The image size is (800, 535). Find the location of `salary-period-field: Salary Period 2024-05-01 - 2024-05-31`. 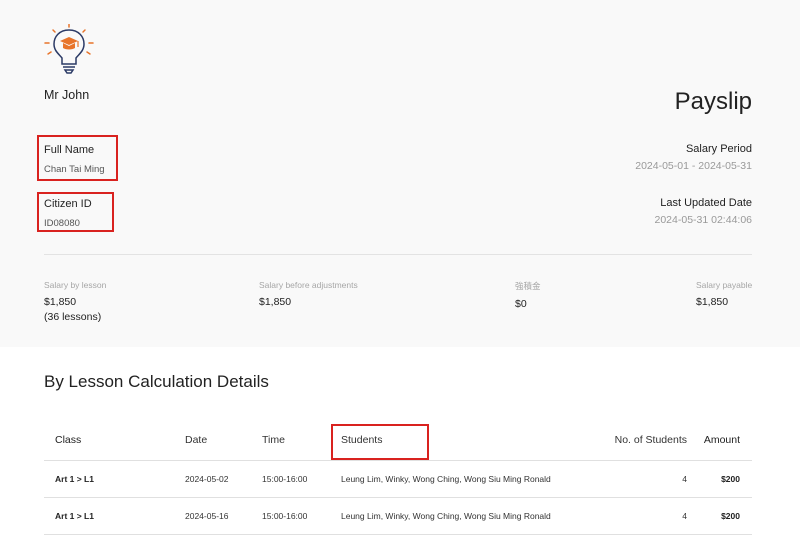

salary-period-field: Salary Period 2024-05-01 - 2024-05-31 is located at coordinates (693, 157).